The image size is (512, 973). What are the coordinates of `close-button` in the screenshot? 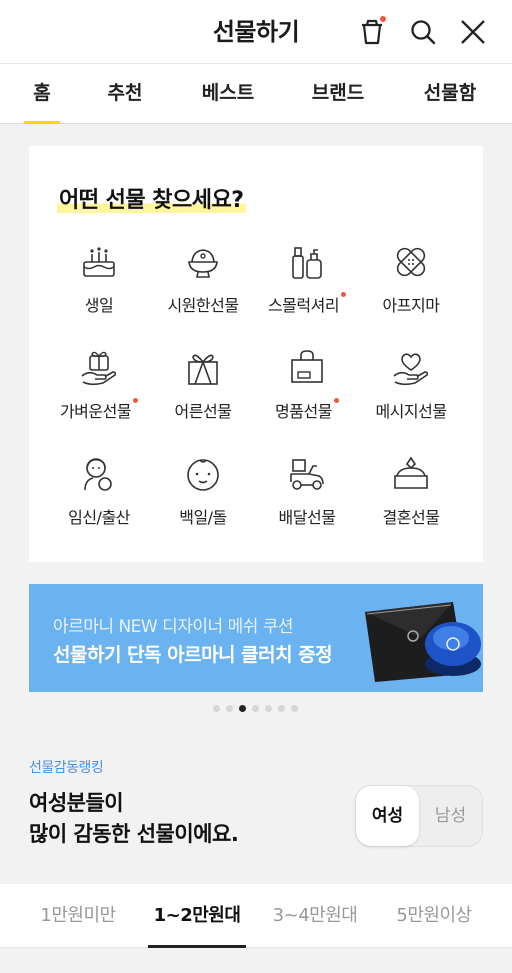 It's located at (473, 32).